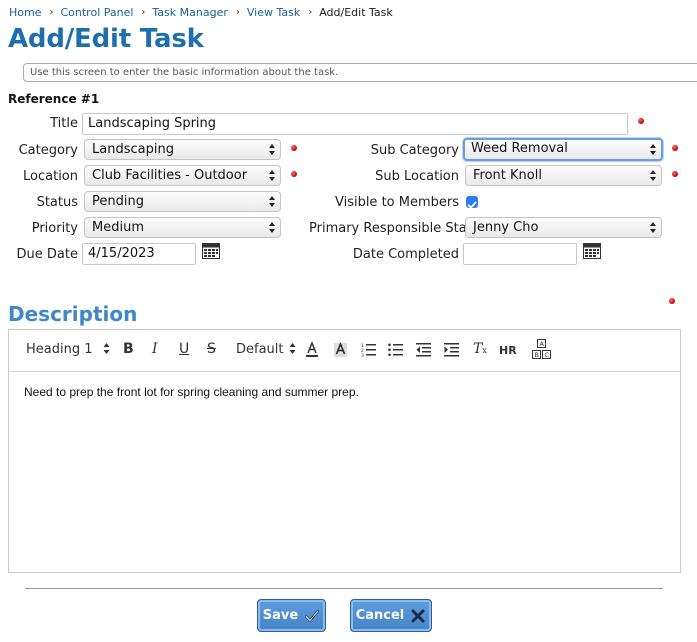 Image resolution: width=697 pixels, height=642 pixels. I want to click on breadcrumb-task-manager: Task Manager, so click(189, 12).